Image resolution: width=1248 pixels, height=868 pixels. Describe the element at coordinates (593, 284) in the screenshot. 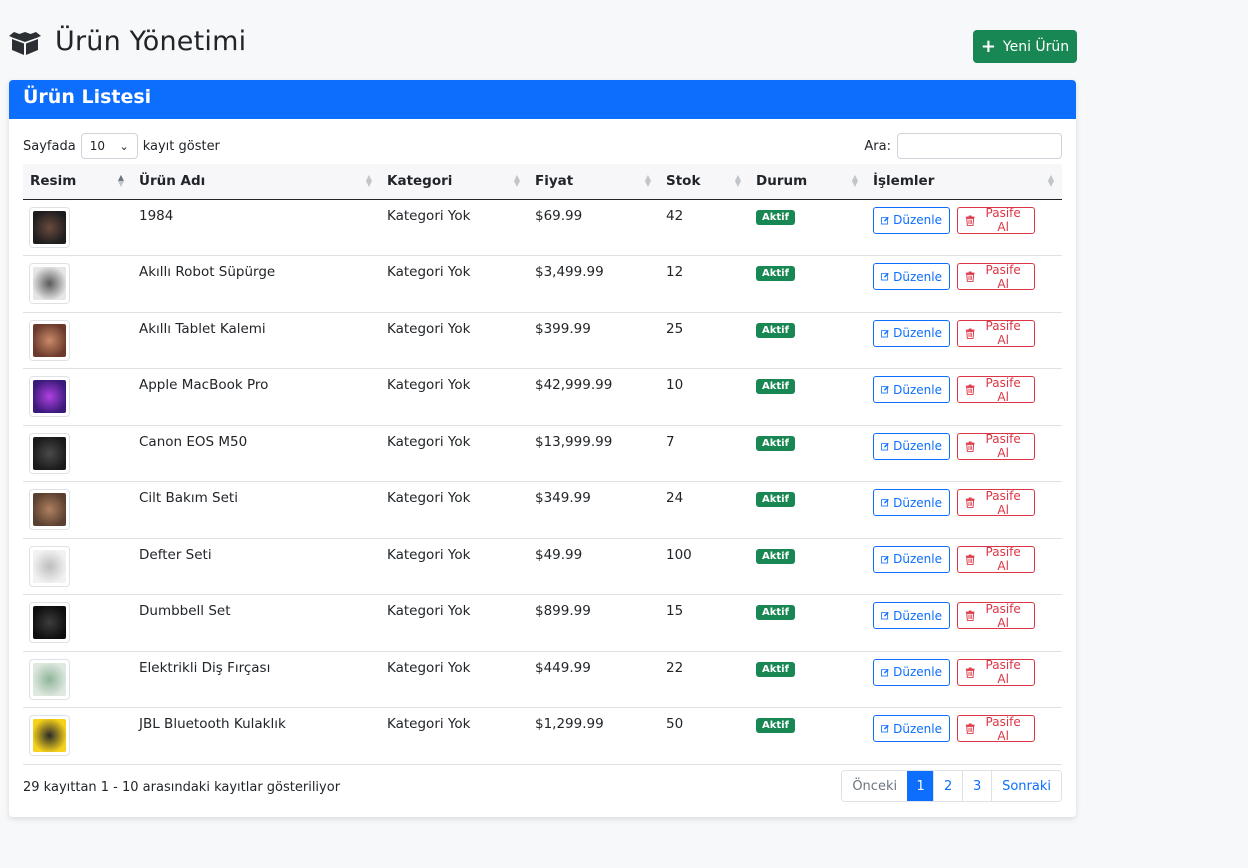

I see `cell-price: $3,499.99` at that location.